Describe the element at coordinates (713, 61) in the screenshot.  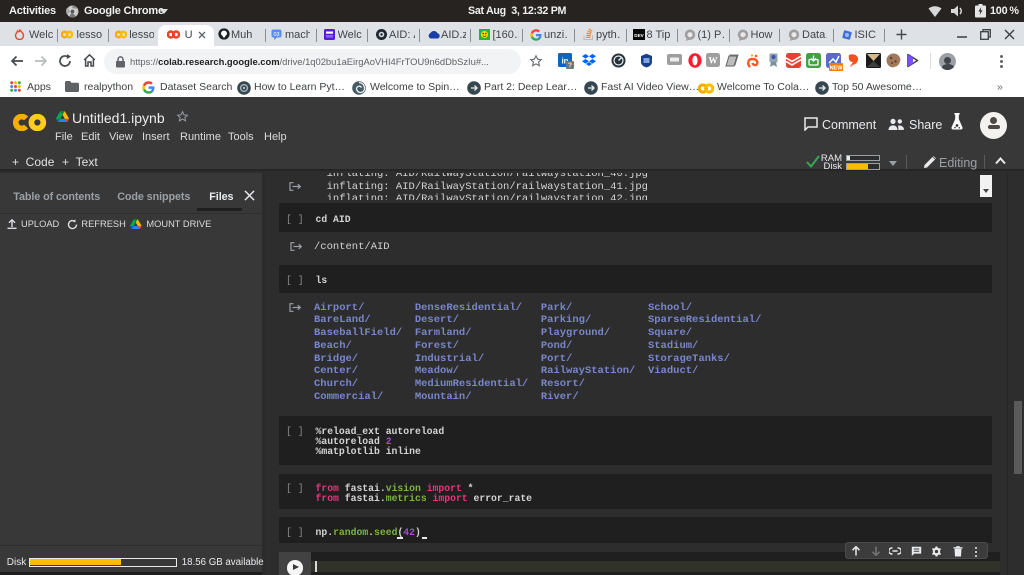
I see `svg-text: W` at that location.